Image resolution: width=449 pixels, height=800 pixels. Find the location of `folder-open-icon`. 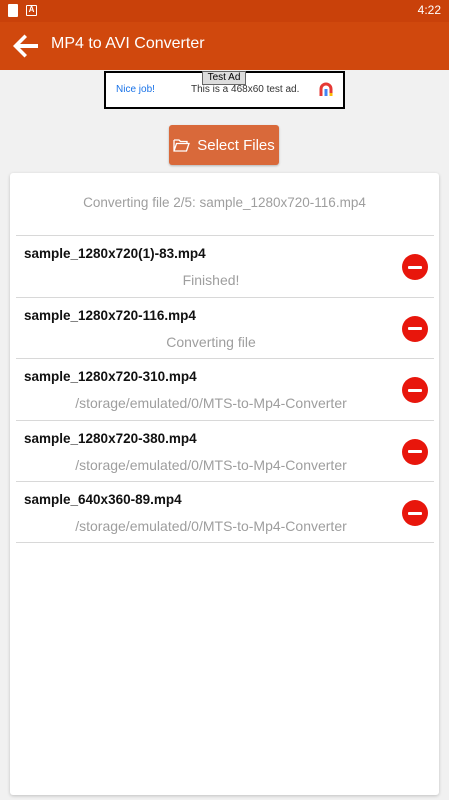

folder-open-icon is located at coordinates (182, 145).